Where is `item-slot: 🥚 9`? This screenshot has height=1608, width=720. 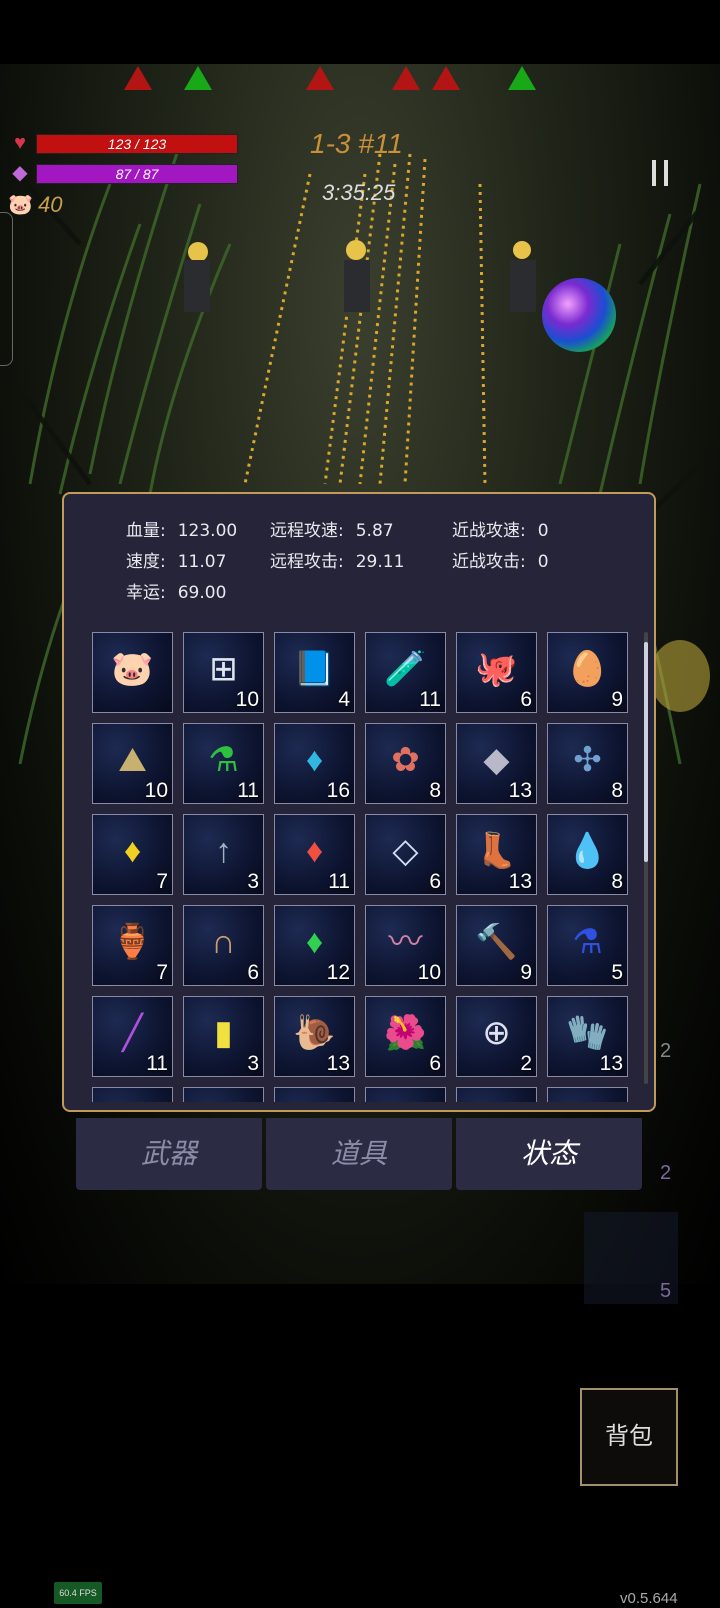
item-slot: 🥚 9 is located at coordinates (587, 672).